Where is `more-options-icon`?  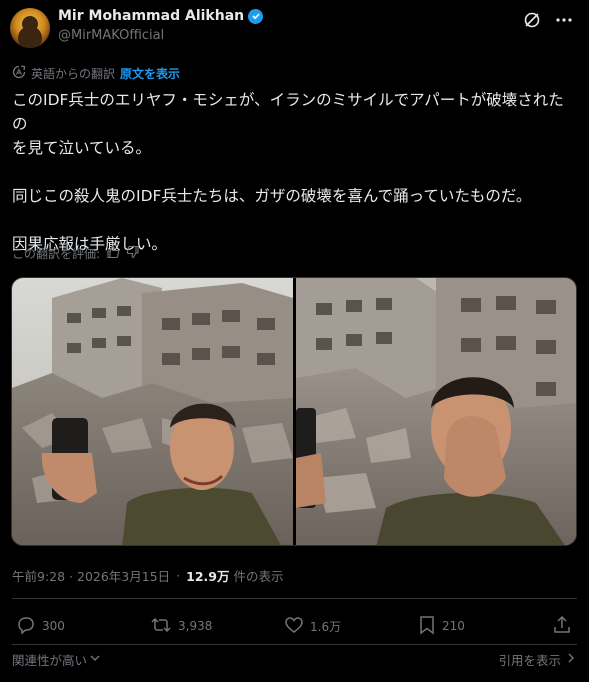
more-options-icon is located at coordinates (564, 20).